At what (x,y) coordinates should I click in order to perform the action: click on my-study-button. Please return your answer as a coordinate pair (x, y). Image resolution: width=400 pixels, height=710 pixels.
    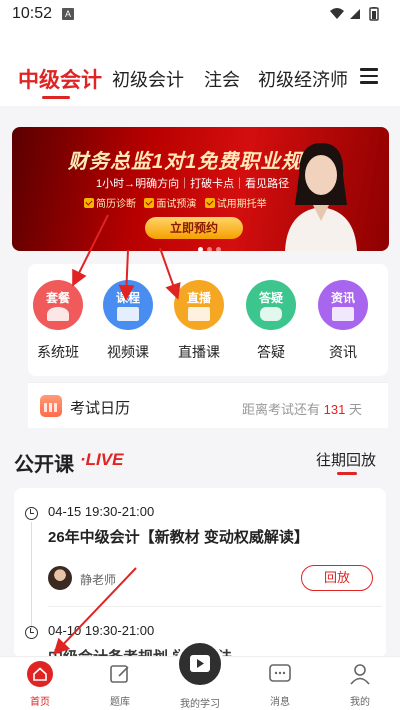
    Looking at the image, I should click on (200, 664).